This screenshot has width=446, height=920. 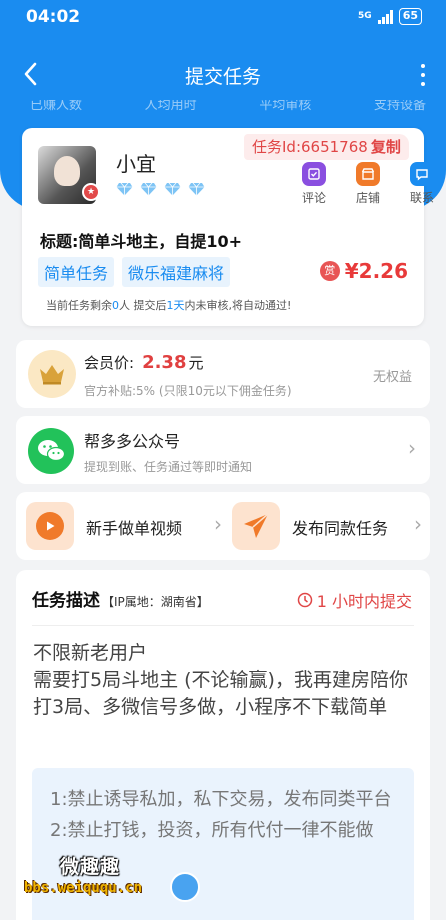 What do you see at coordinates (134, 528) in the screenshot?
I see `tutorial-video-label: 新手做单视频` at bounding box center [134, 528].